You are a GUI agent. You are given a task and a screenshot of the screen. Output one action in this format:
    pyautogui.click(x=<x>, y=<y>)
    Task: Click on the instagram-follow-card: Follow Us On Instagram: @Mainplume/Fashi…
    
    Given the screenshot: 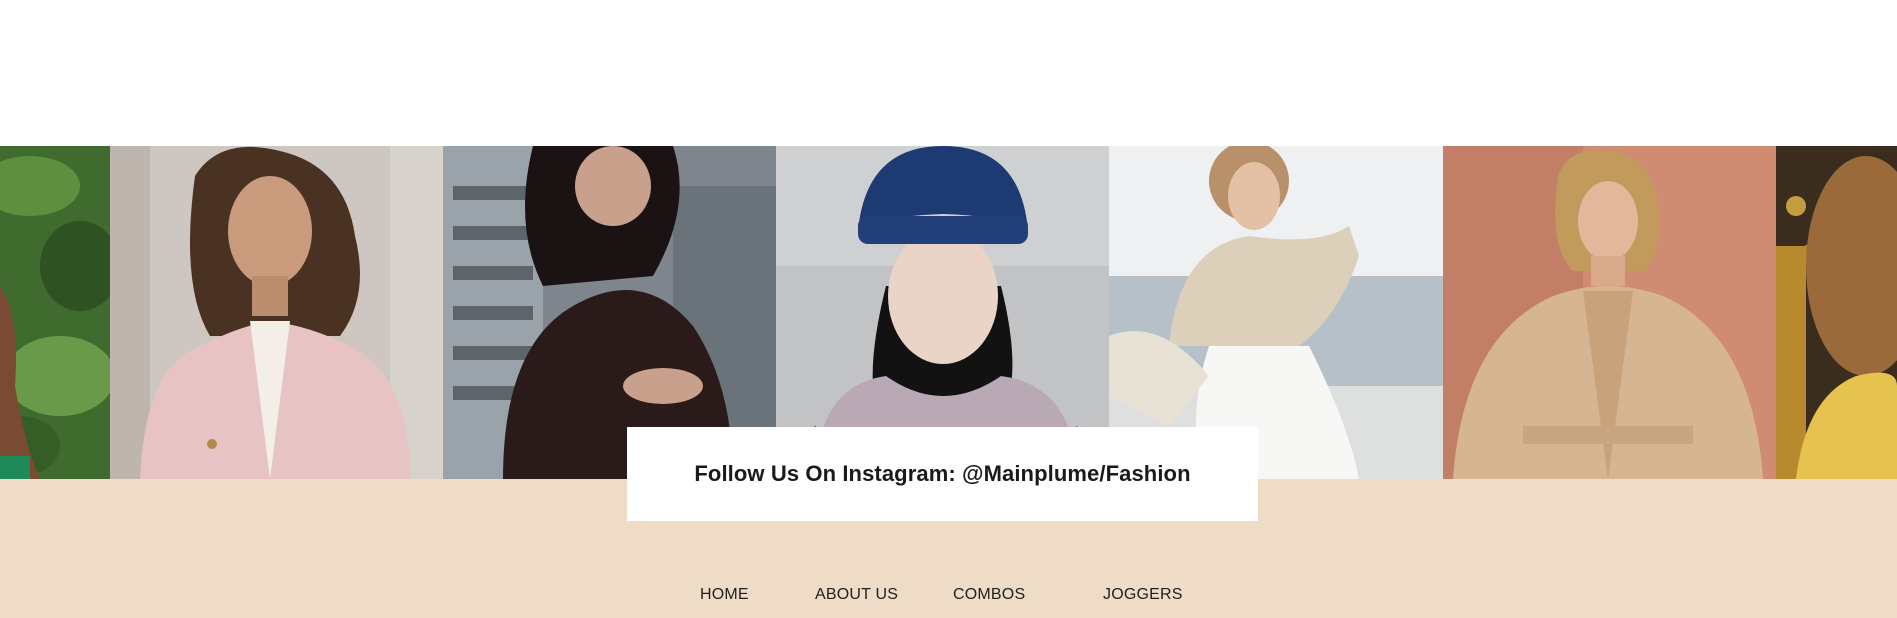 What is the action you would take?
    pyautogui.click(x=942, y=474)
    